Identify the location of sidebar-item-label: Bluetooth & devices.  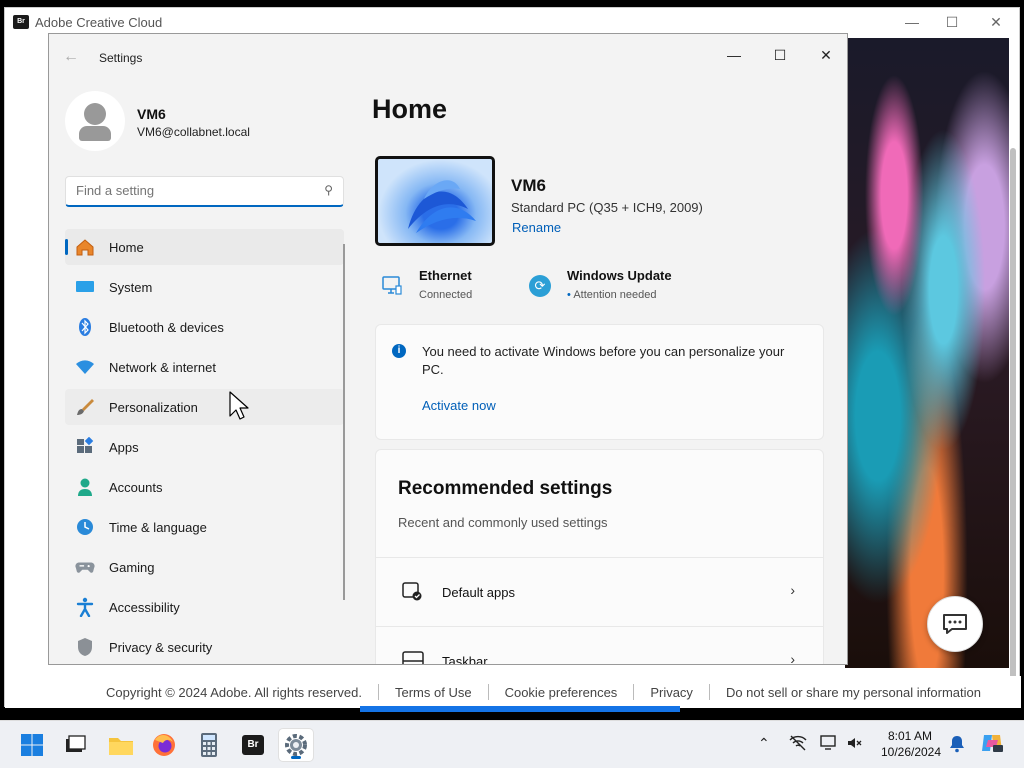
(166, 327).